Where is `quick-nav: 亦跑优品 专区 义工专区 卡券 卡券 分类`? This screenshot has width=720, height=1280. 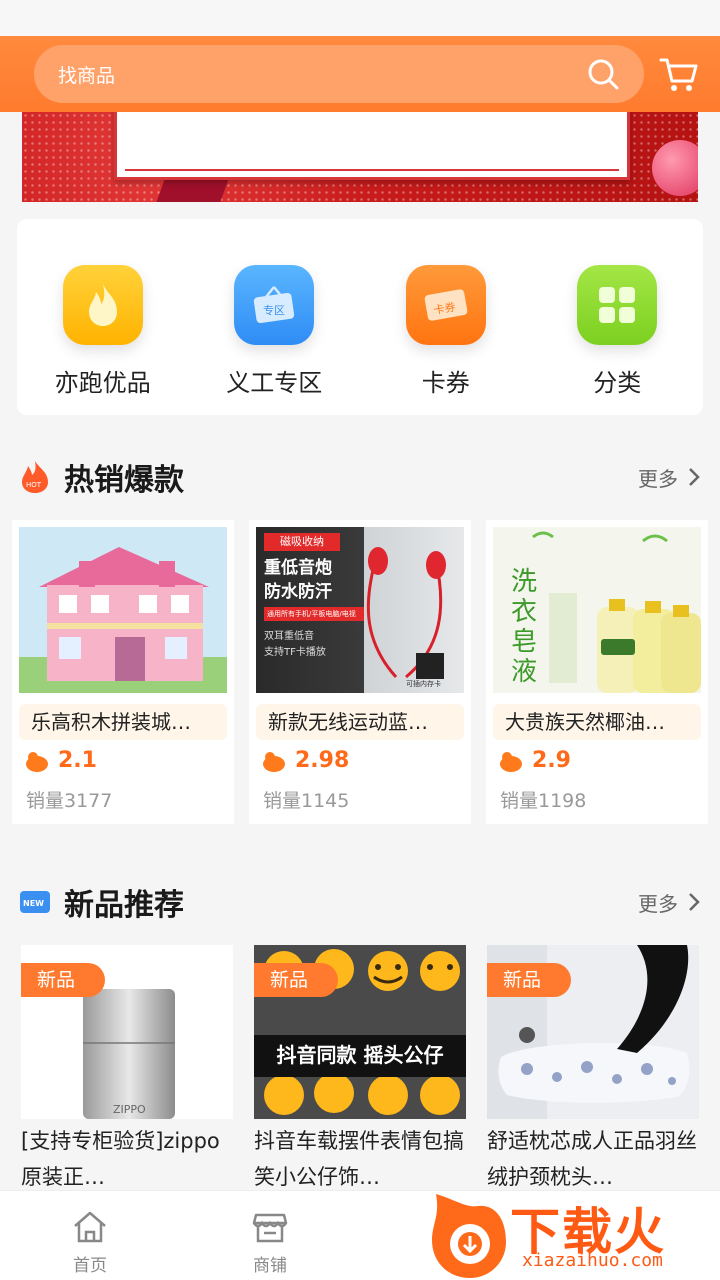
quick-nav: 亦跑优品 专区 义工专区 卡券 卡券 分类 is located at coordinates (360, 317).